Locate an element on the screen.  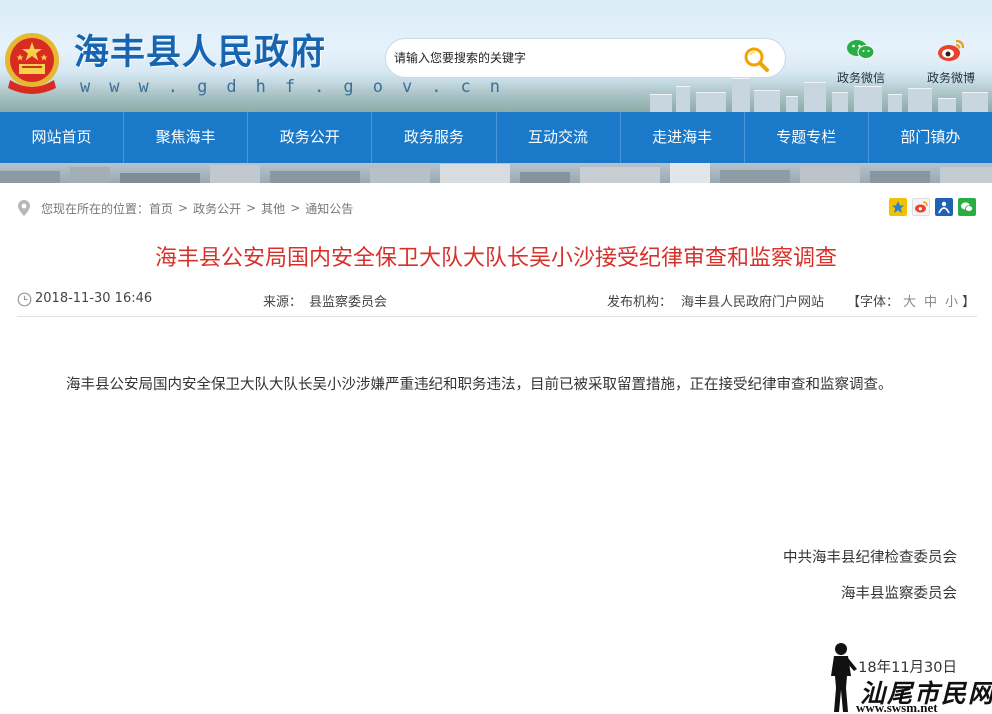
font-label-open: 【字体： is located at coordinates (873, 302).